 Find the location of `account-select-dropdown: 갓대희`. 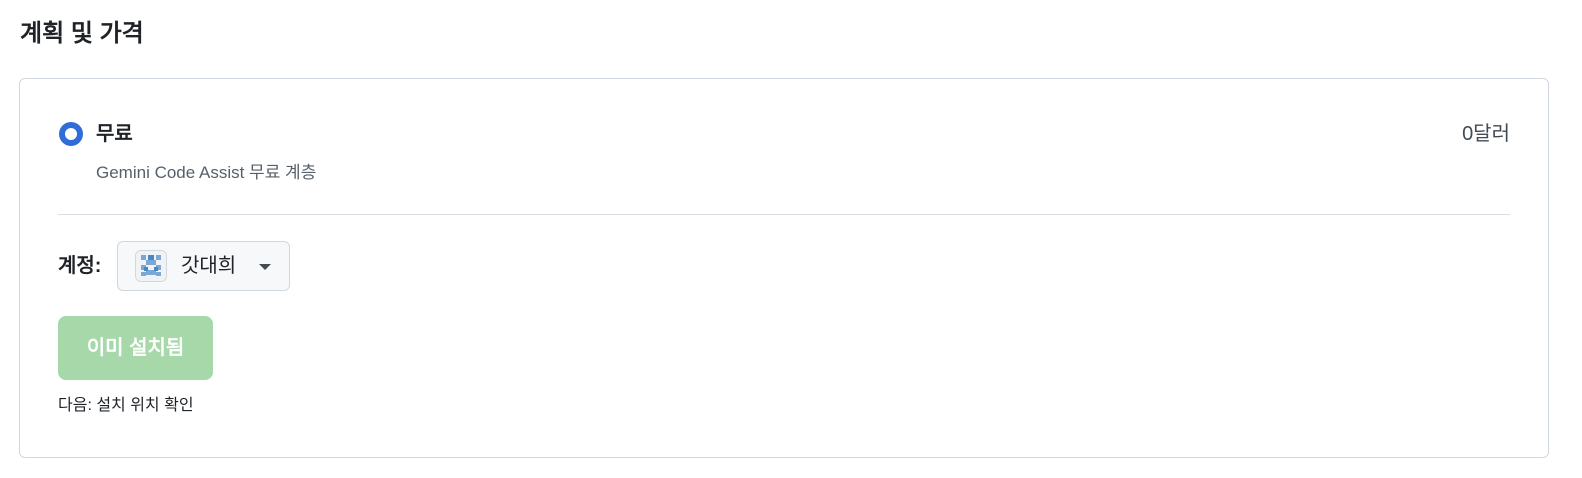

account-select-dropdown: 갓대희 is located at coordinates (203, 266).